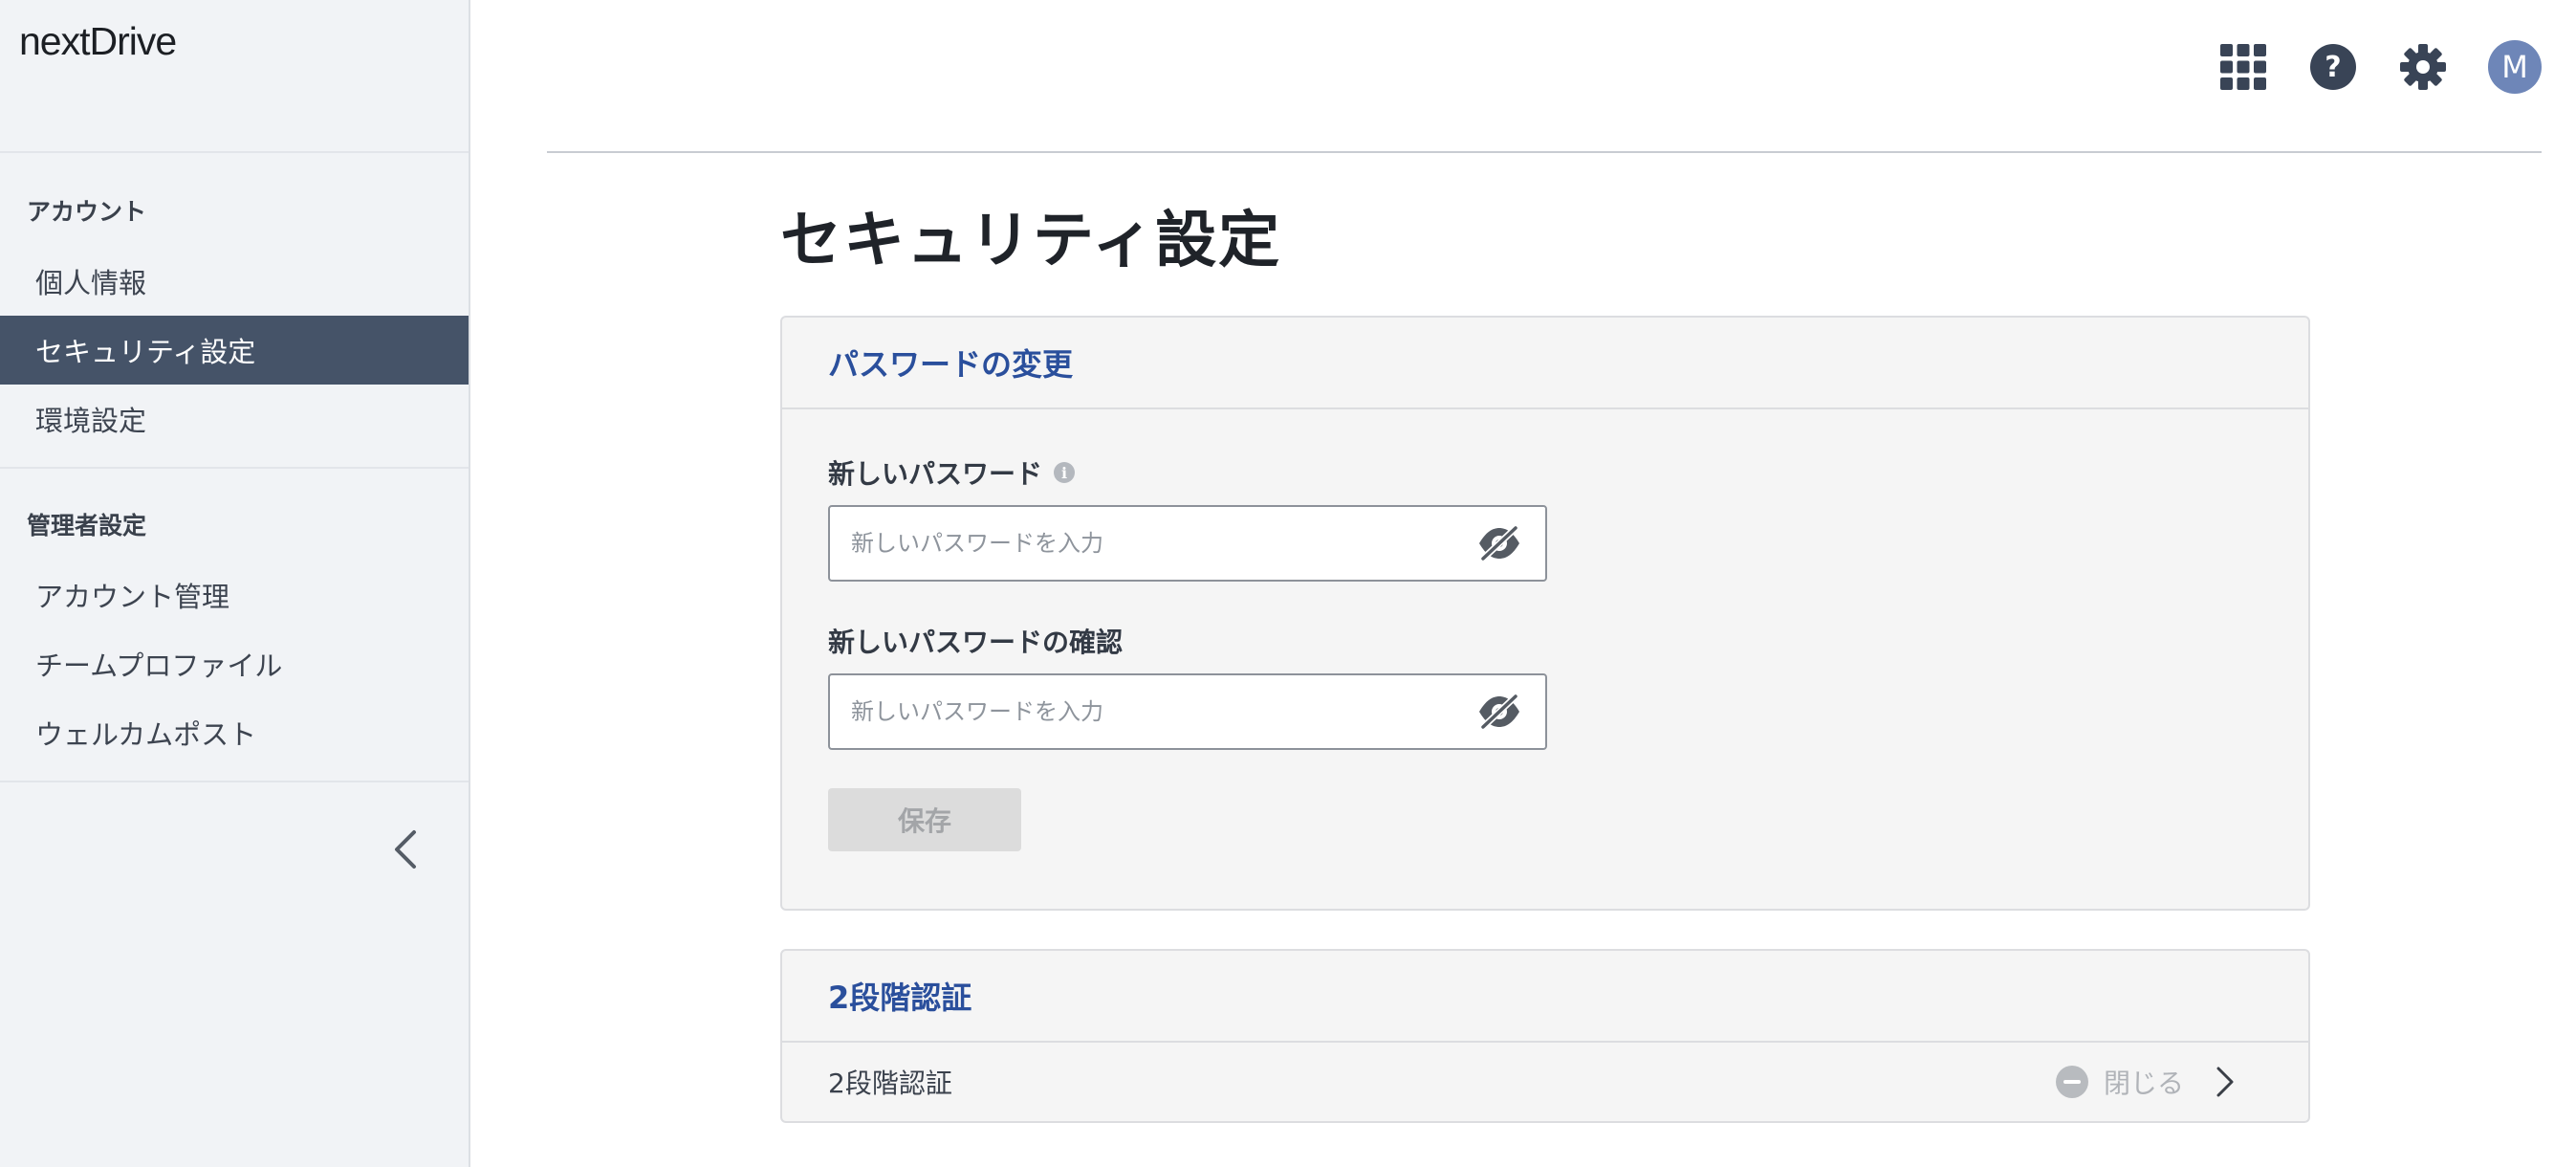 The width and height of the screenshot is (2576, 1167). I want to click on sidebar-item-preferences: 環境設定, so click(234, 419).